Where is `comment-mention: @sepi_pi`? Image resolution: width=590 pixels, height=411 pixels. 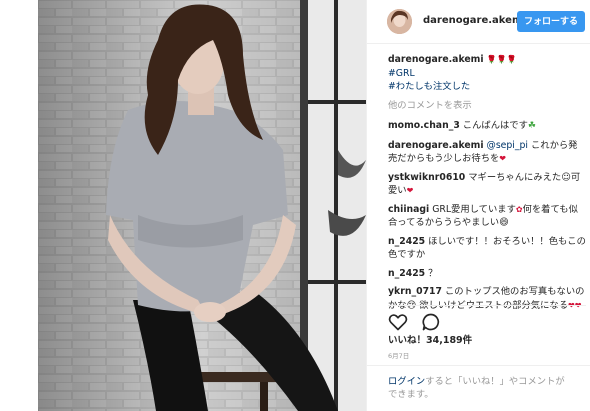 comment-mention: @sepi_pi is located at coordinates (507, 145).